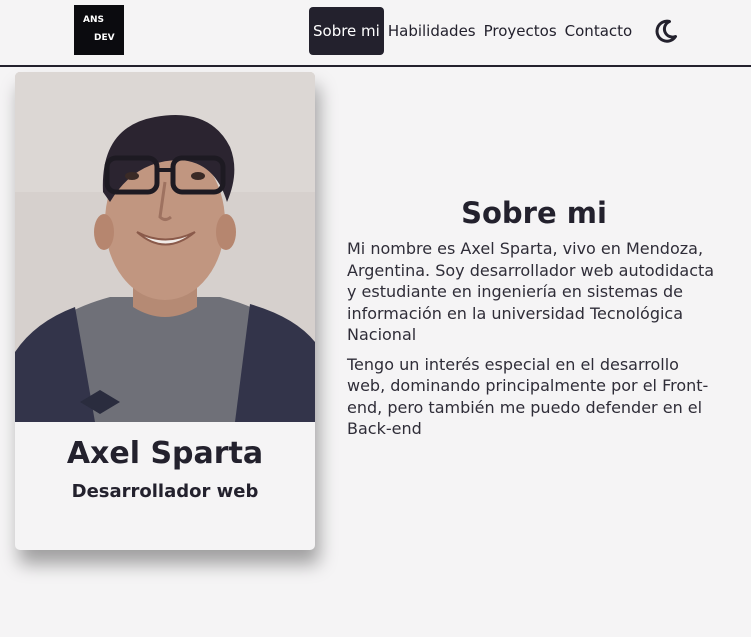 Image resolution: width=751 pixels, height=637 pixels. What do you see at coordinates (432, 31) in the screenshot?
I see `nav-item-habilidades: Habilidades` at bounding box center [432, 31].